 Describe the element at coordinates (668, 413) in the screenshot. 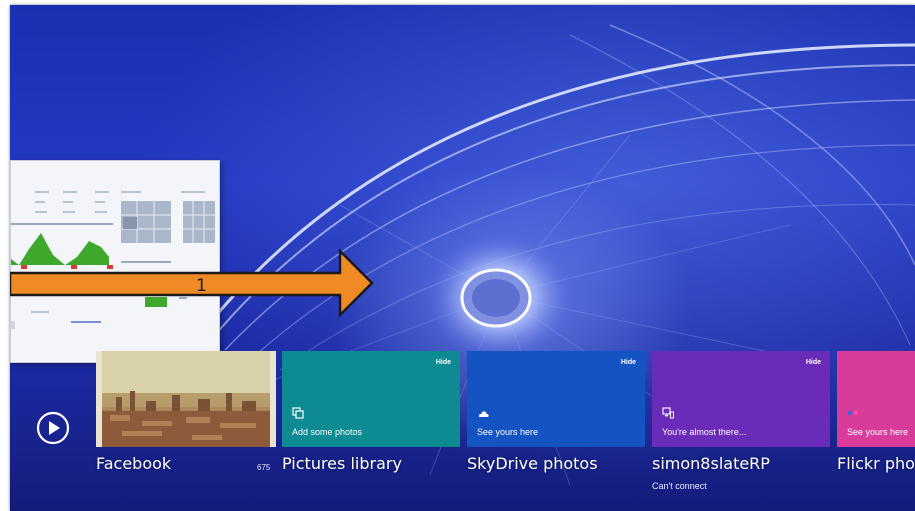

I see `computer-icon` at that location.